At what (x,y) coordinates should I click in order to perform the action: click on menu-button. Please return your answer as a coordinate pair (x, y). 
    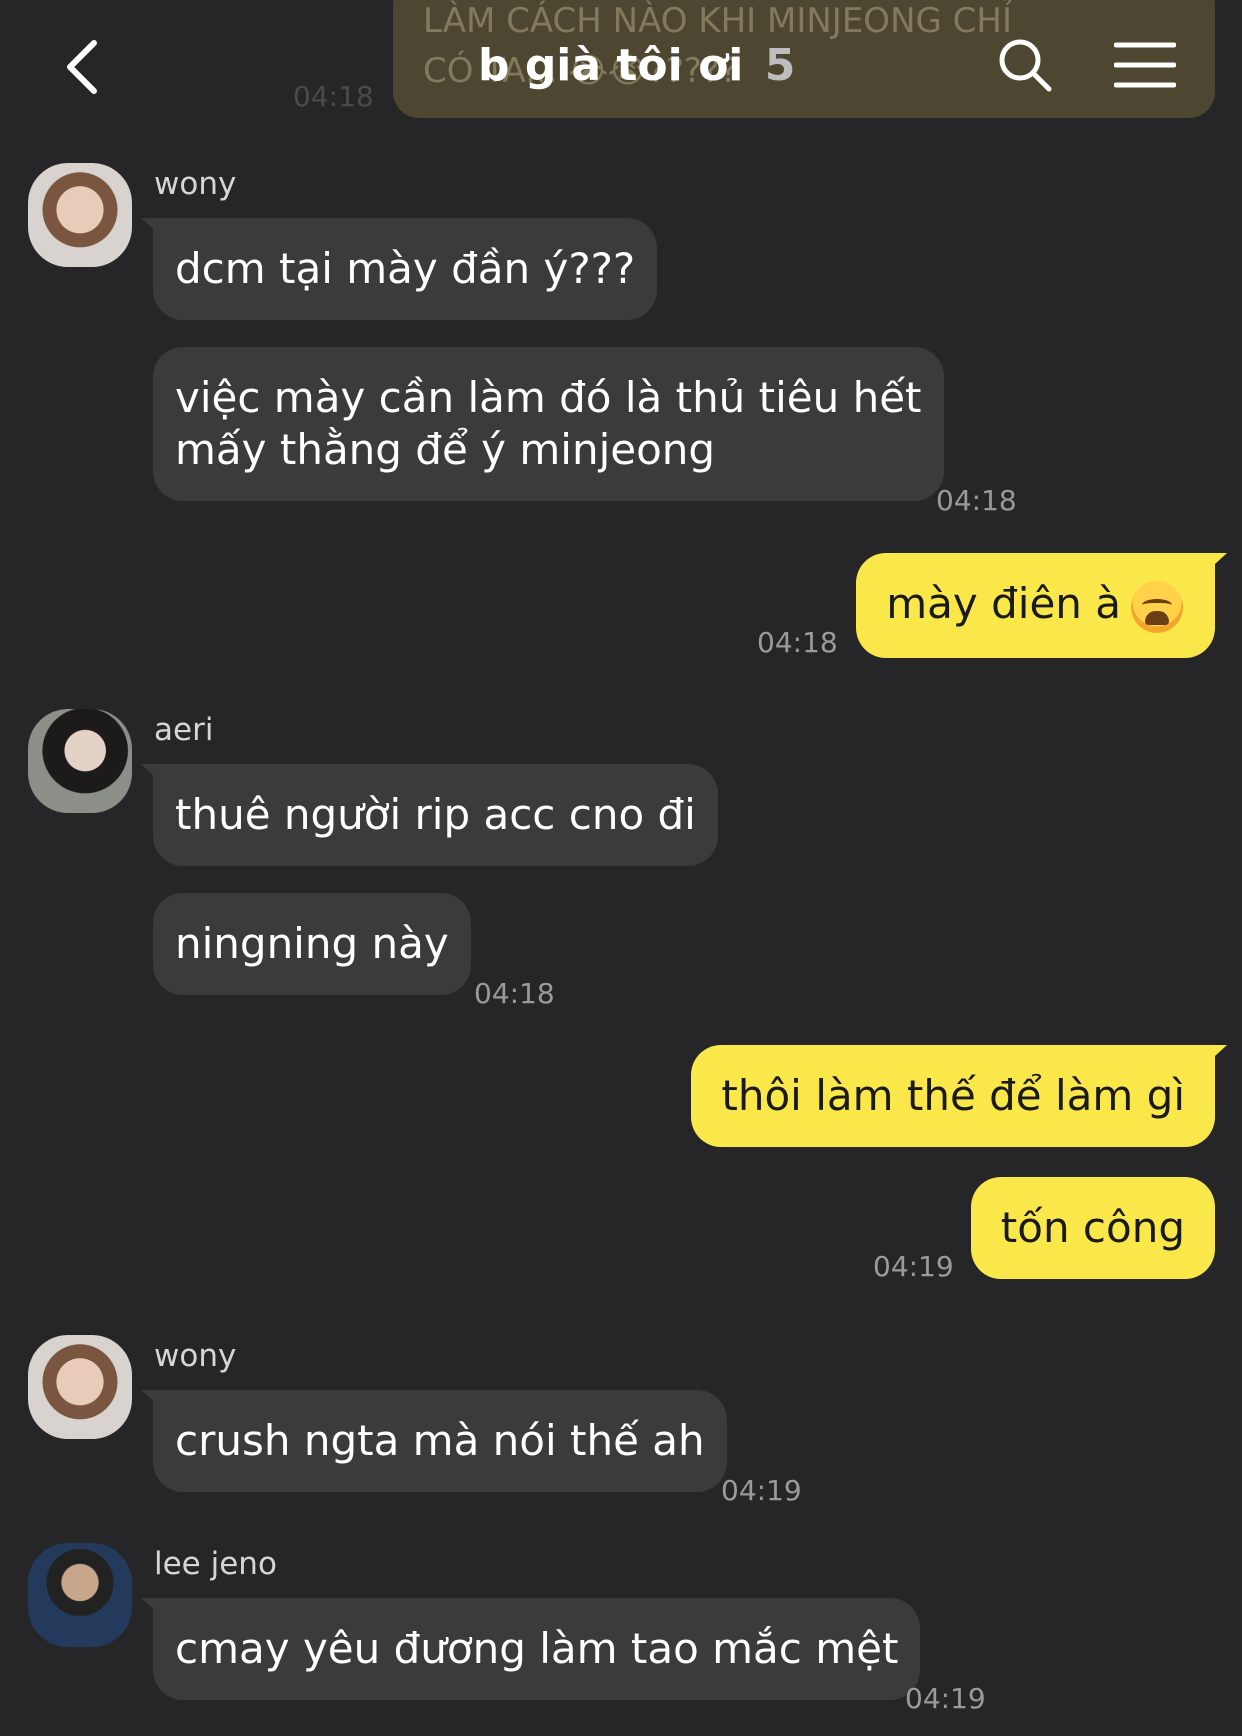
    Looking at the image, I should click on (1145, 65).